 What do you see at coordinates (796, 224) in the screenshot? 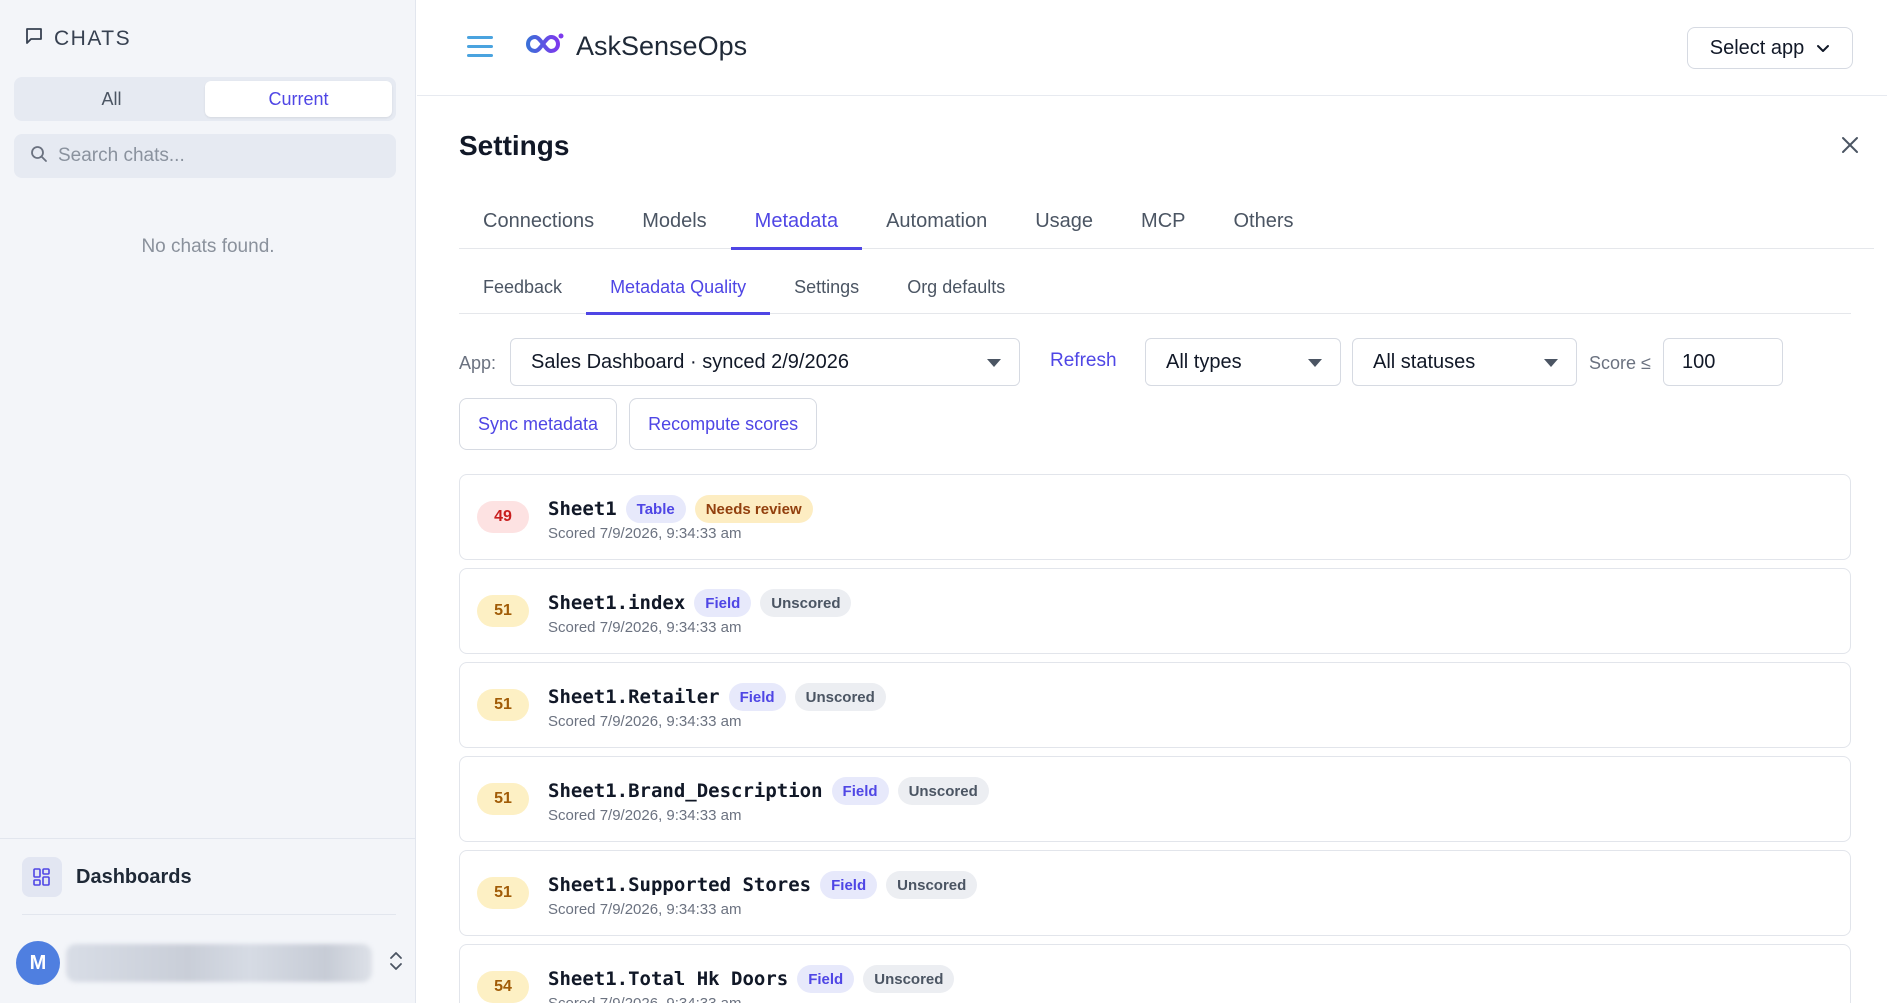
I see `tab-metadata: Metadata` at bounding box center [796, 224].